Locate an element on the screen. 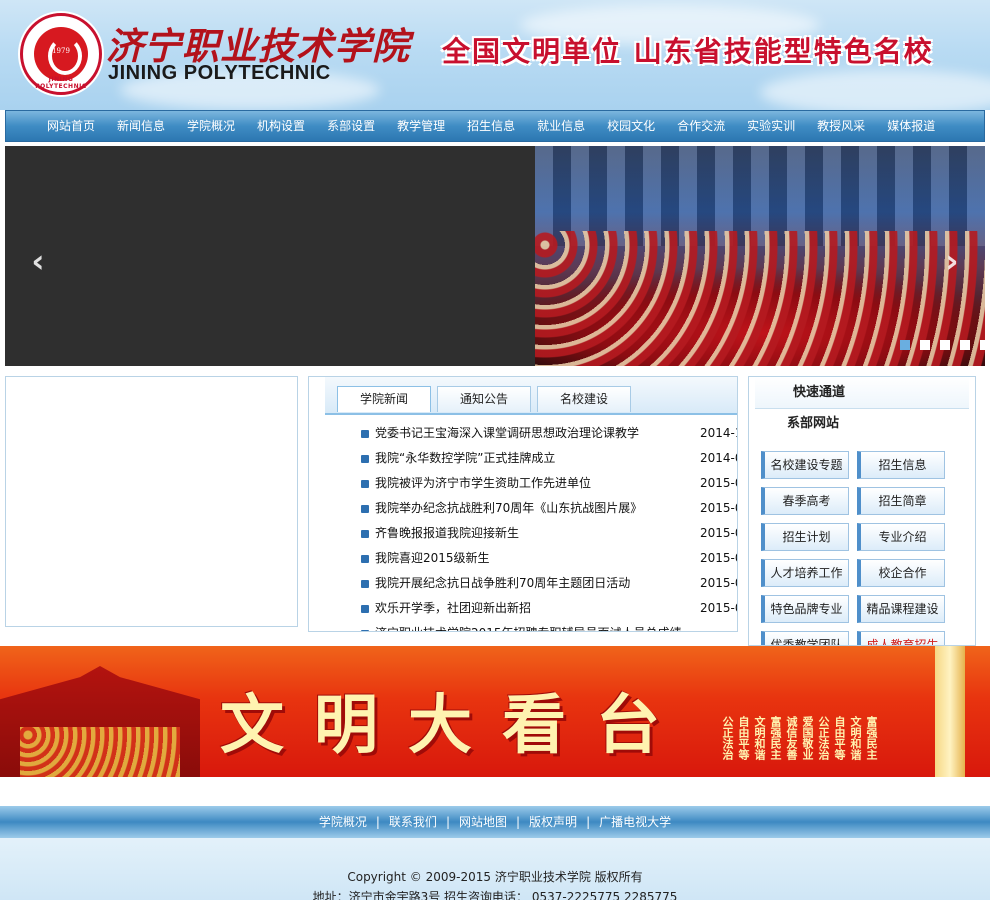 The height and width of the screenshot is (900, 990). quick-link-button: 名校建设专题 is located at coordinates (805, 465).